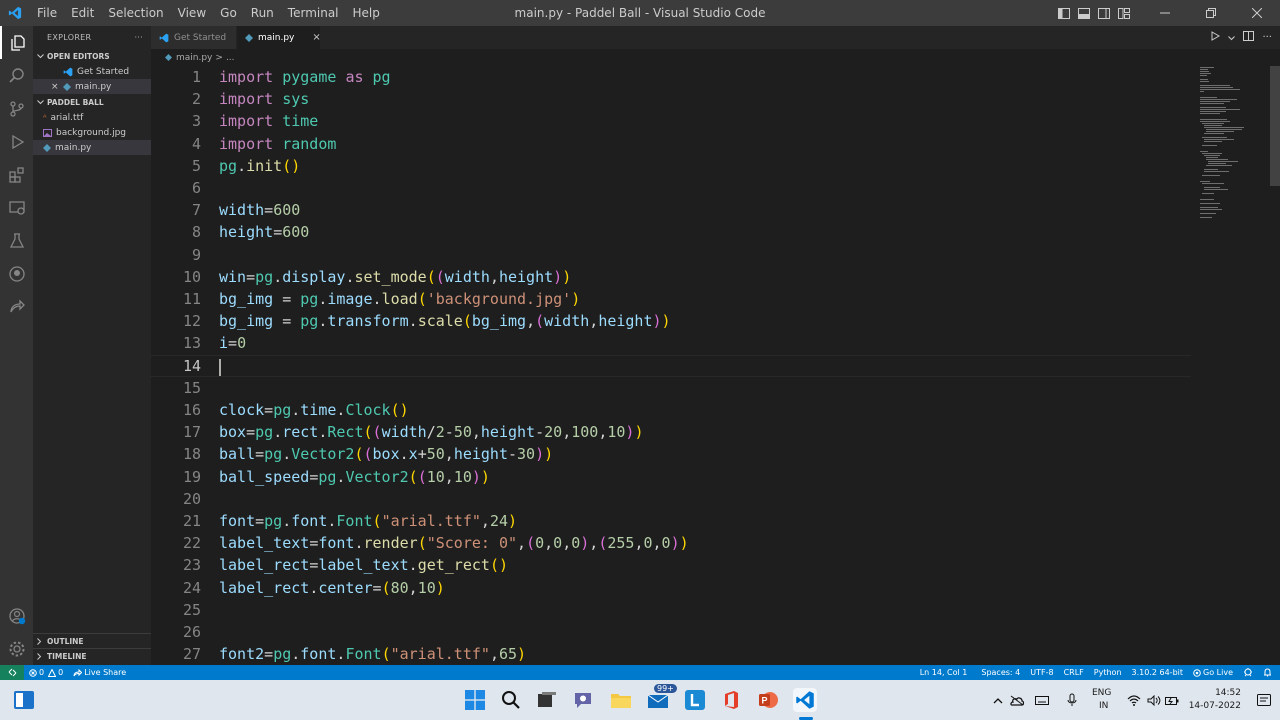  Describe the element at coordinates (1041, 672) in the screenshot. I see `encoding: UTF-8` at that location.